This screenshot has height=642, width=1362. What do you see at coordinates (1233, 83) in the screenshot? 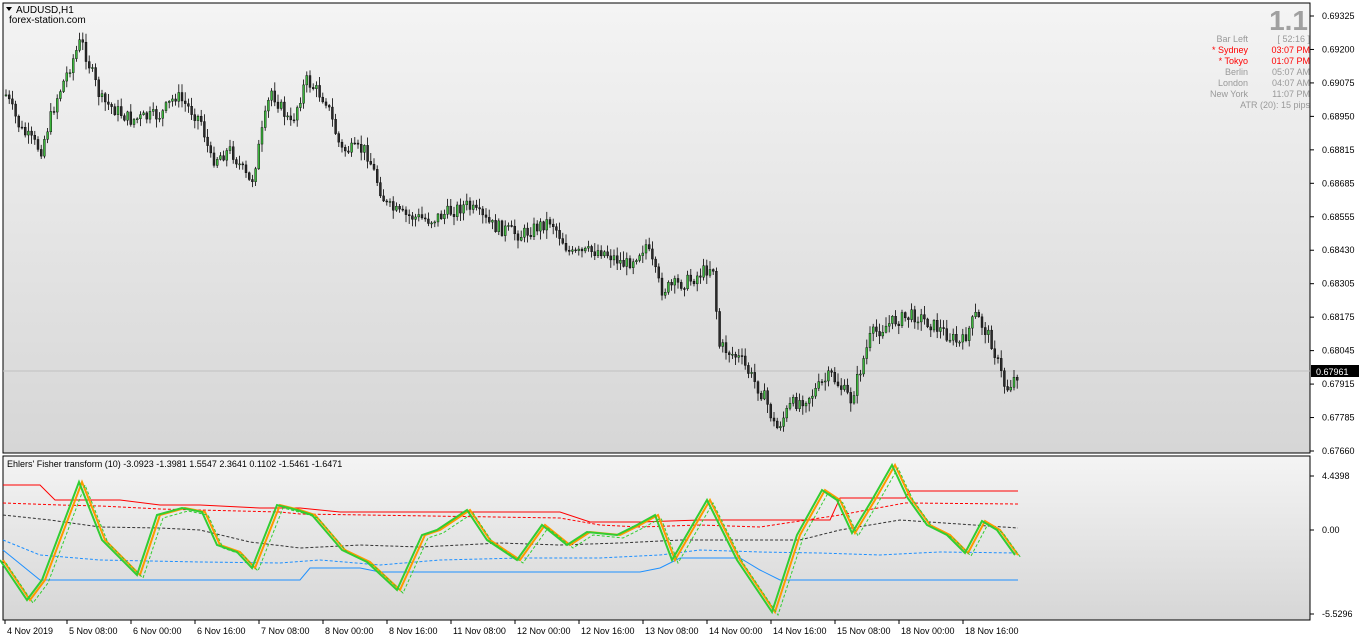
I see `info-row-label: London` at bounding box center [1233, 83].